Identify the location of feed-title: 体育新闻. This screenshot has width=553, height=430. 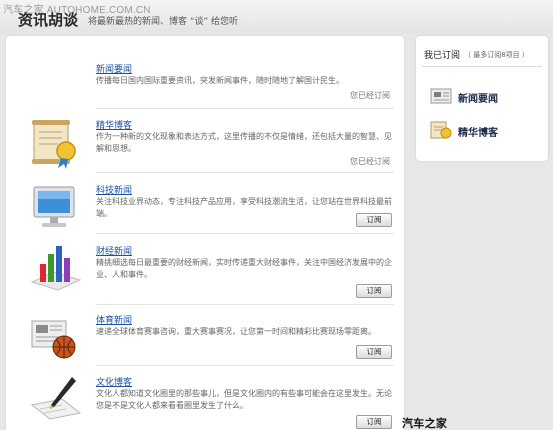
(114, 319).